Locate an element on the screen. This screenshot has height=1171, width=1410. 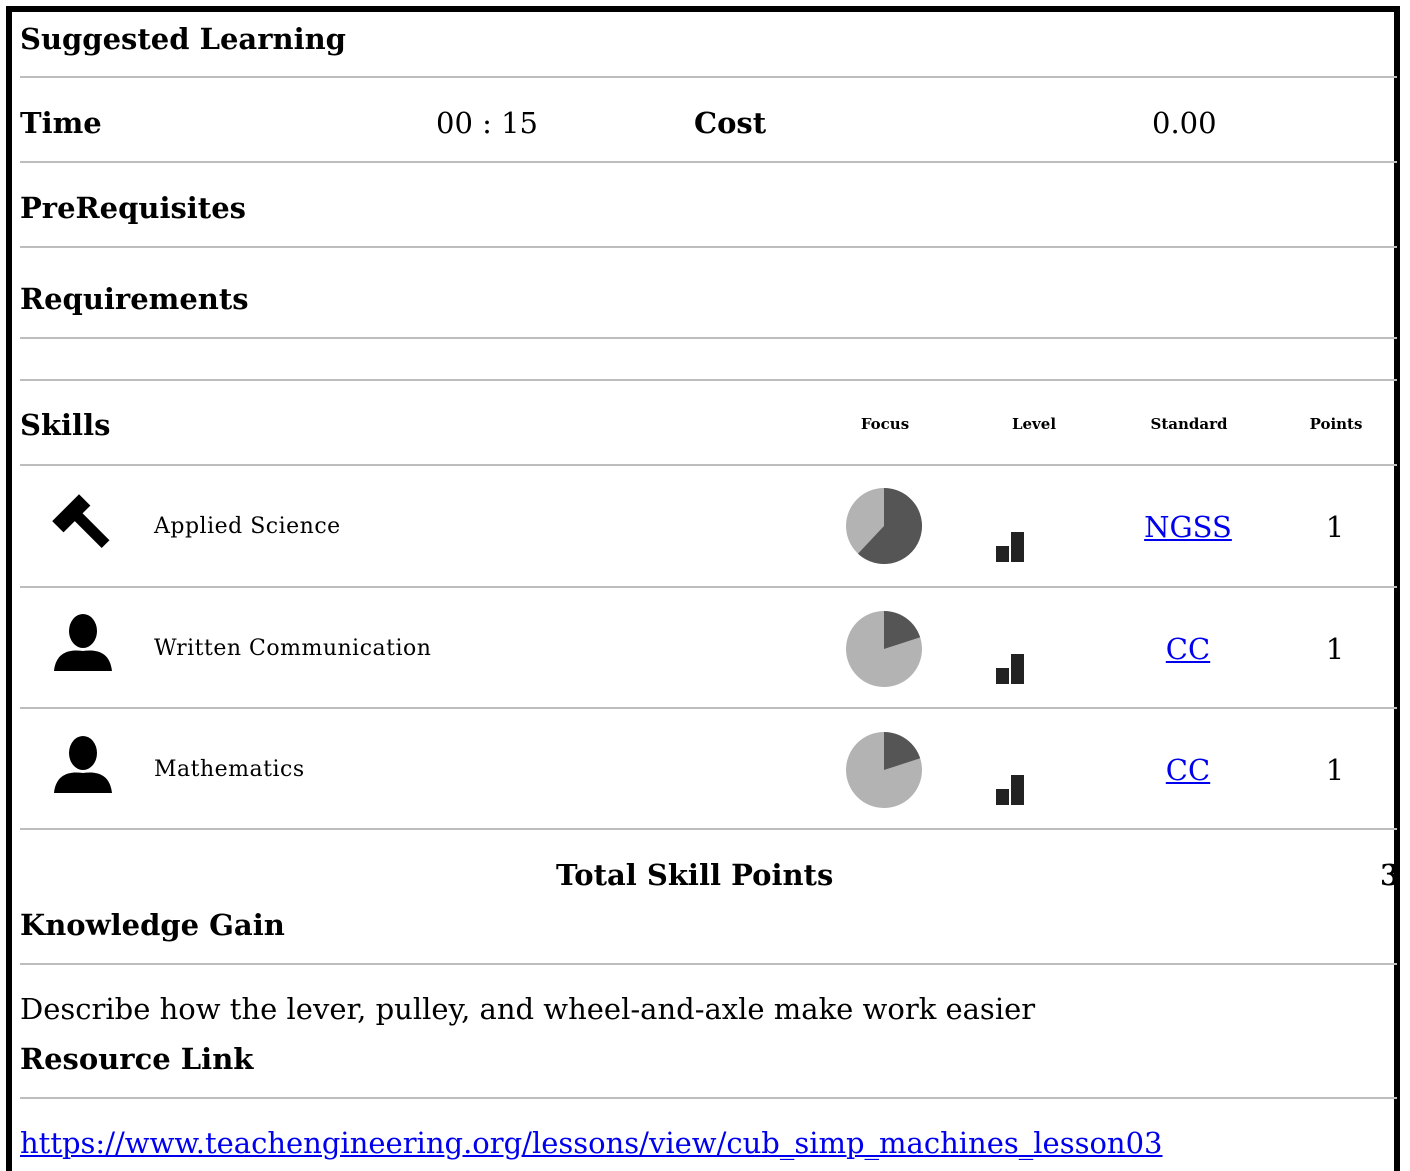
skills-label: Skills is located at coordinates (65, 425).